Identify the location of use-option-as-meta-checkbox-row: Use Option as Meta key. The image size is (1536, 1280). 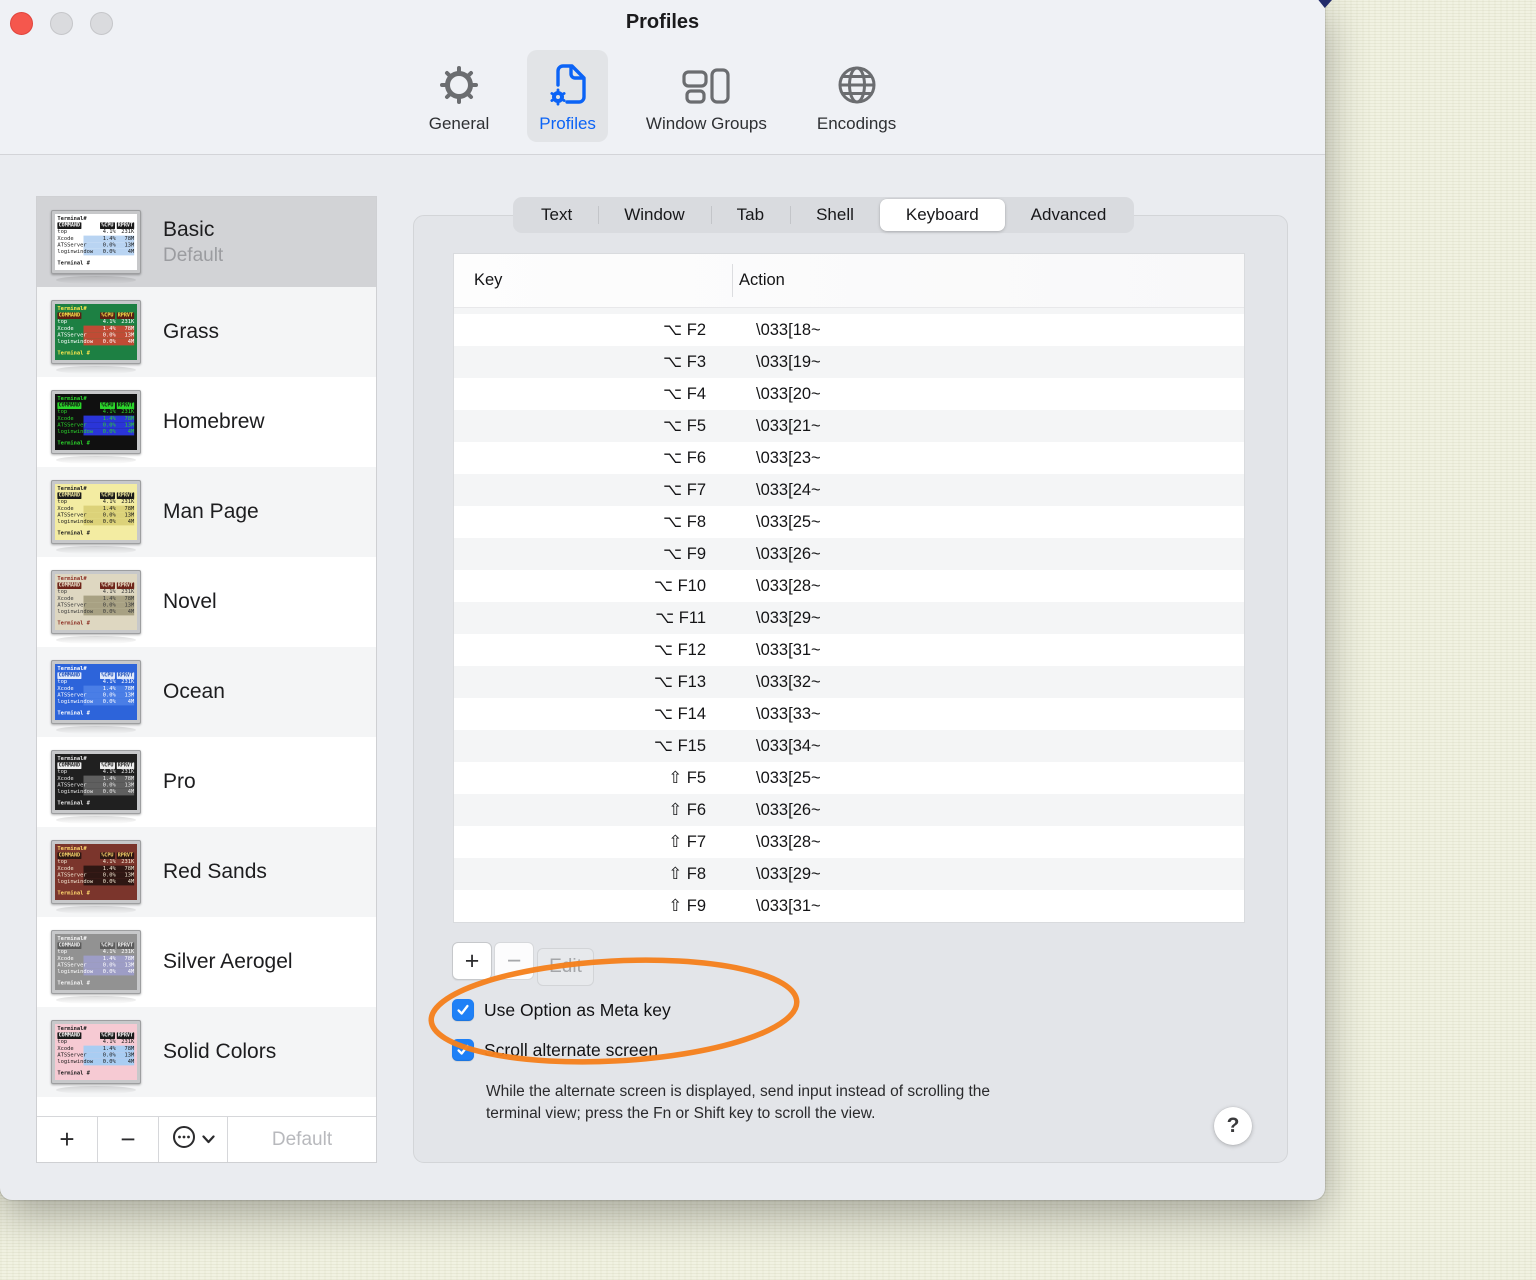
(561, 1010).